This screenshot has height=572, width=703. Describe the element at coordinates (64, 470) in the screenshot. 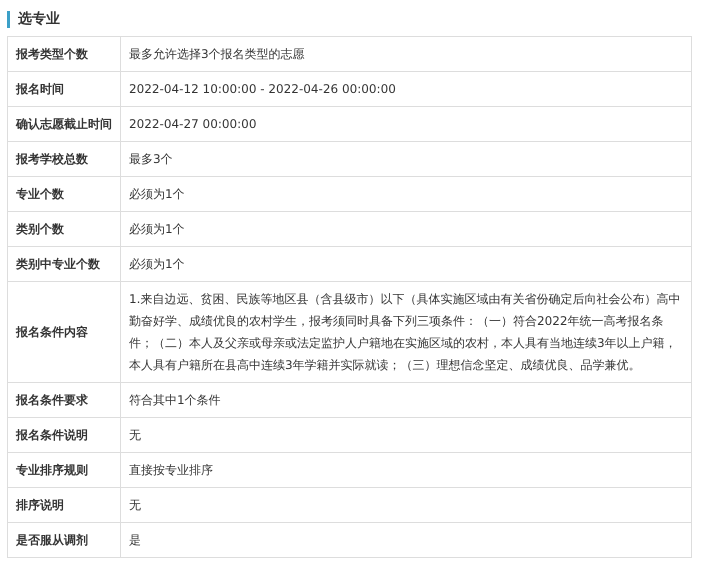

I see `field-label: 专业排序规则` at that location.